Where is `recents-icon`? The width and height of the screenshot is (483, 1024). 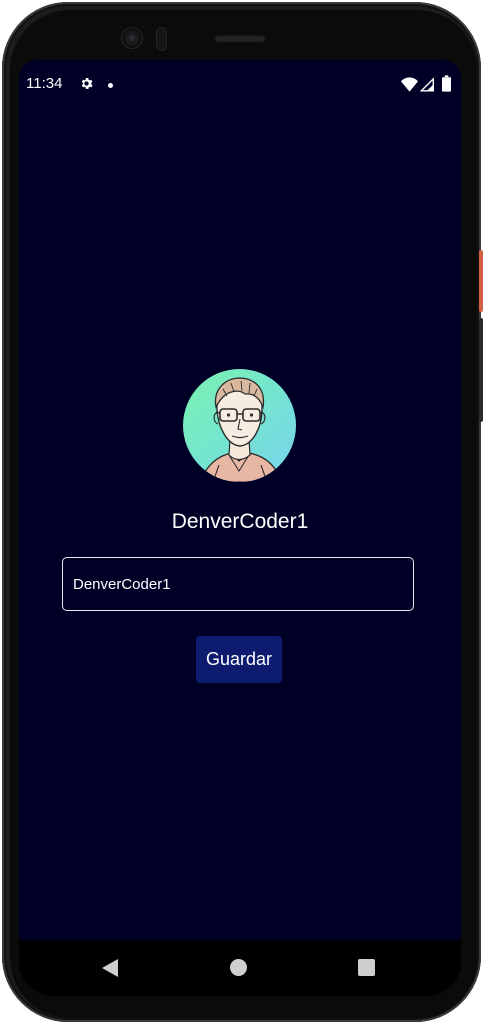
recents-icon is located at coordinates (366, 967).